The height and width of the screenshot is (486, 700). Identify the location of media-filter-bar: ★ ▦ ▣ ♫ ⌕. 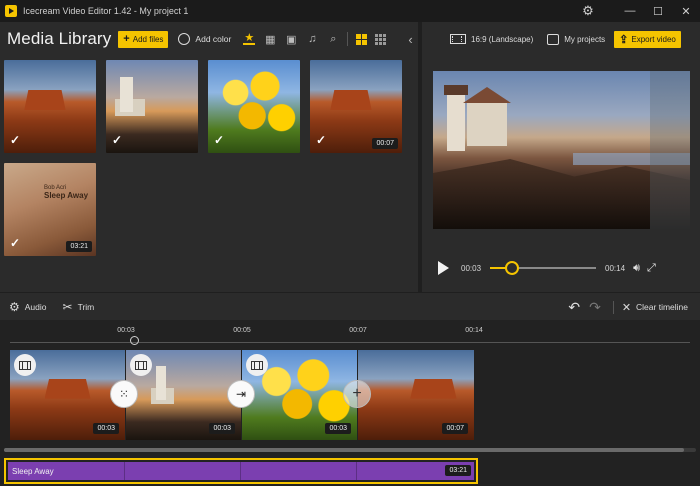
(291, 39).